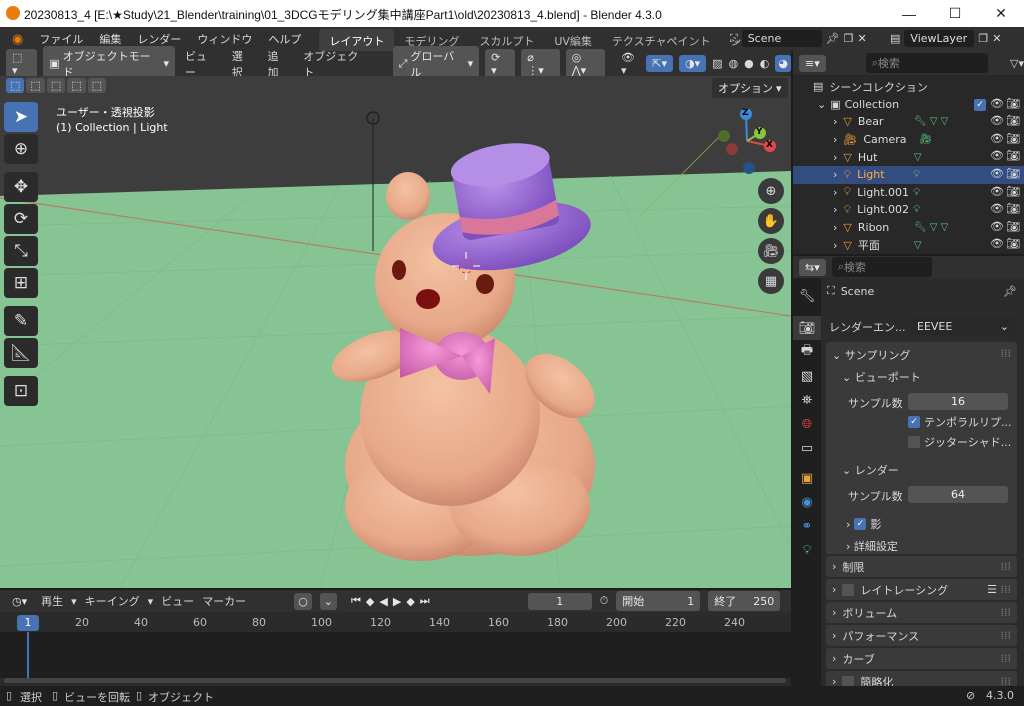  I want to click on advanced-subpanel: › 詳細設定, so click(872, 546).